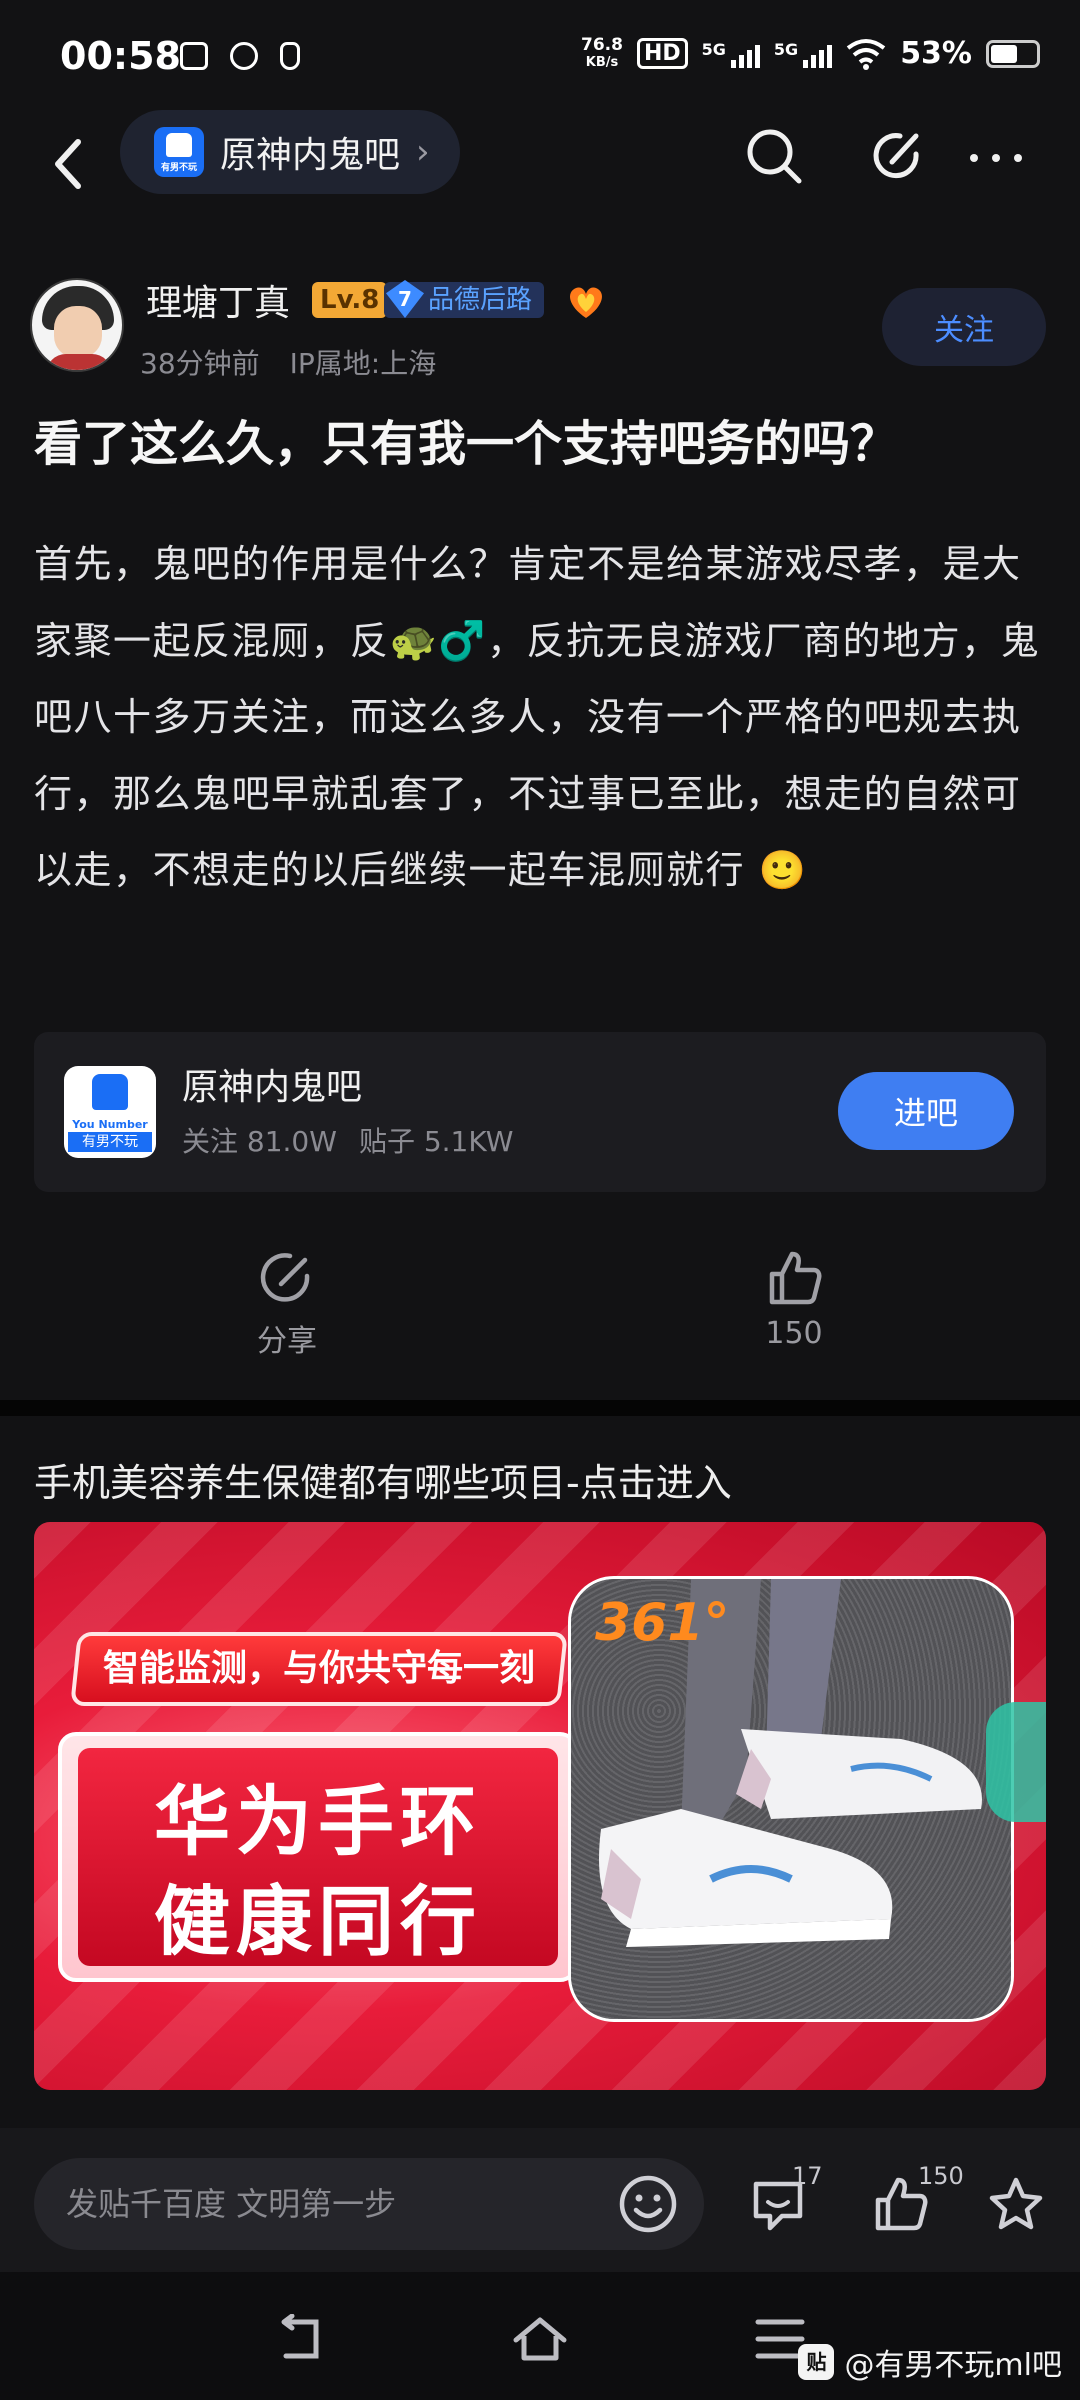  I want to click on level-badge: Lv.8, so click(350, 300).